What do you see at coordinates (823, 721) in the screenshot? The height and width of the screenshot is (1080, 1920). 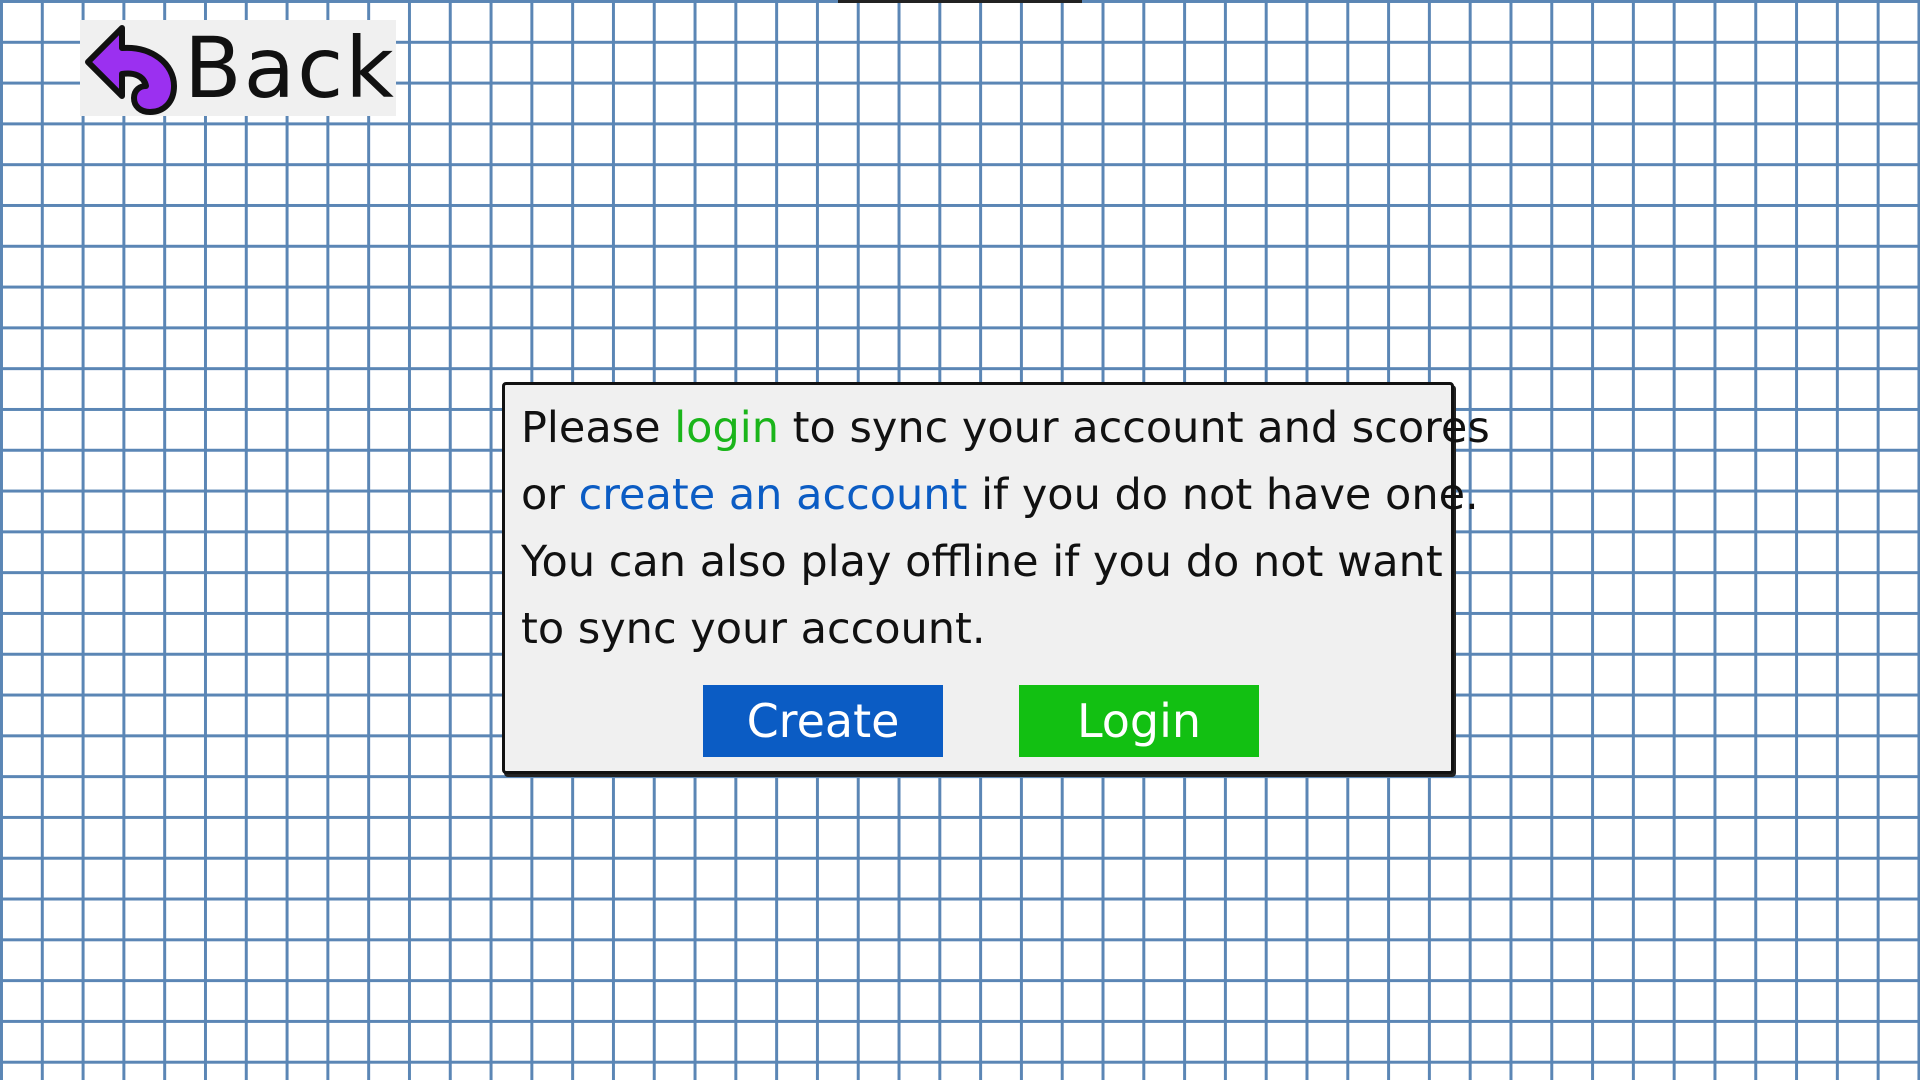 I see `create-button: Create` at bounding box center [823, 721].